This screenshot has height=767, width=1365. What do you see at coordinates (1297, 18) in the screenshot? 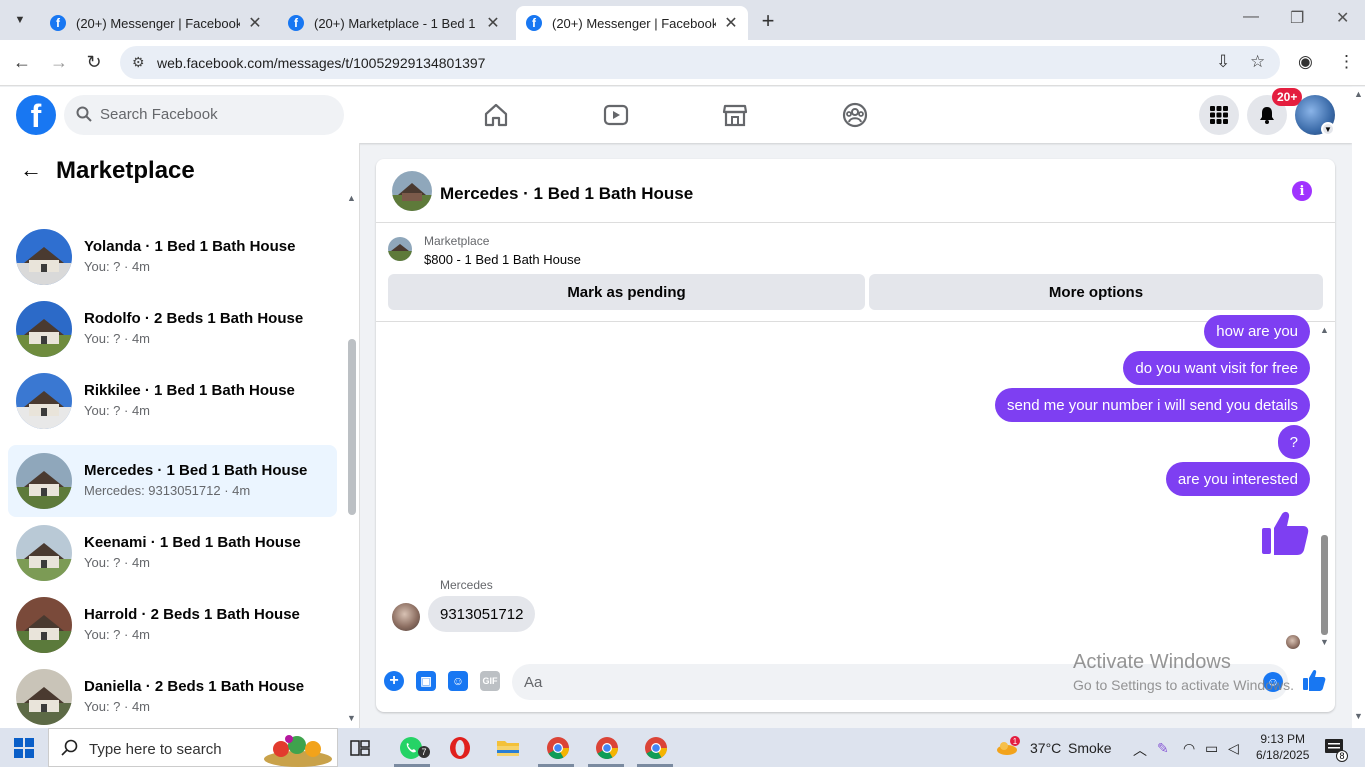
I see `restore-icon: ❐` at bounding box center [1297, 18].